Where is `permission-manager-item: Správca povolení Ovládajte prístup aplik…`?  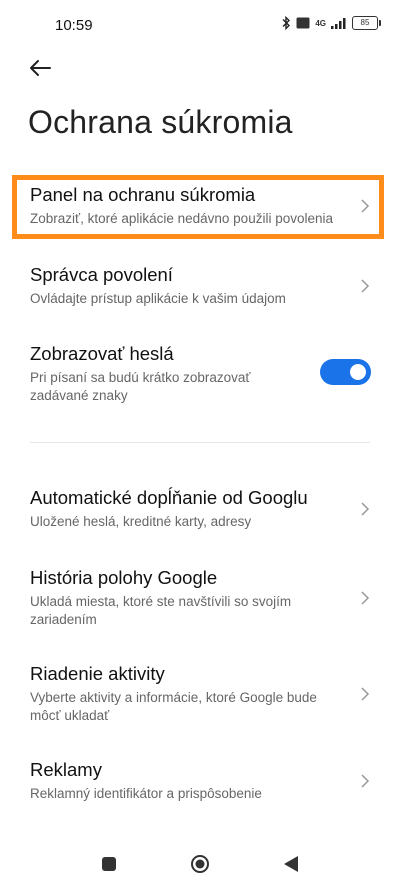 permission-manager-item: Správca povolení Ovládajte prístup aplik… is located at coordinates (202, 285).